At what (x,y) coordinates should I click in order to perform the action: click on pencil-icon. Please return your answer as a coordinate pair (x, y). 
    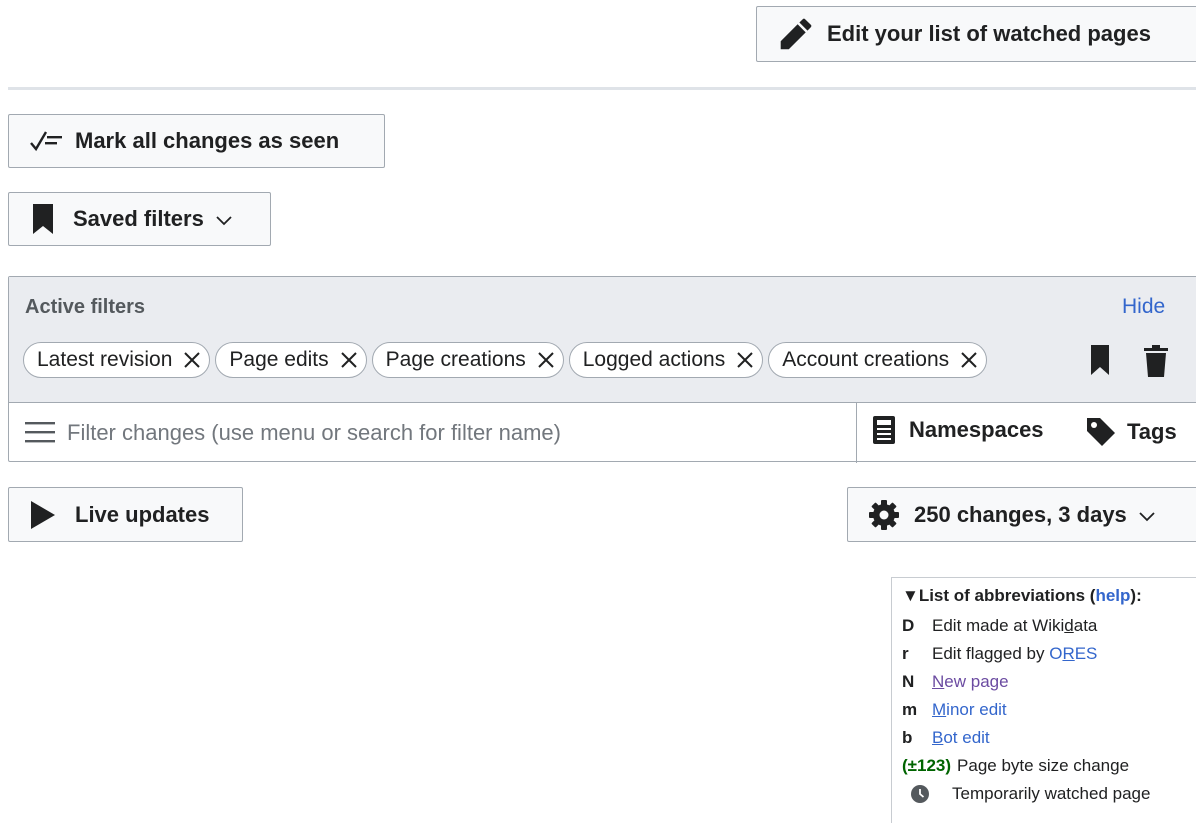
    Looking at the image, I should click on (796, 34).